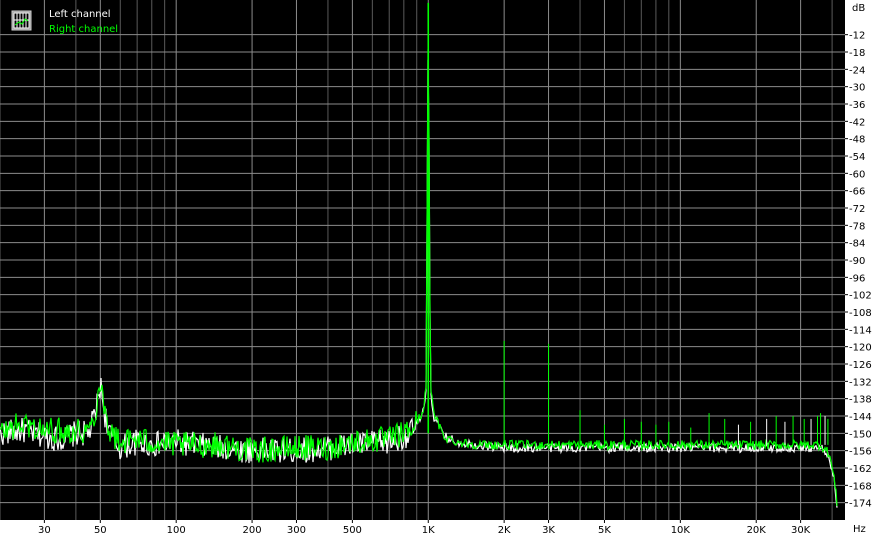 Image resolution: width=877 pixels, height=538 pixels. What do you see at coordinates (858, 8) in the screenshot?
I see `y-axis-unit-label: dB` at bounding box center [858, 8].